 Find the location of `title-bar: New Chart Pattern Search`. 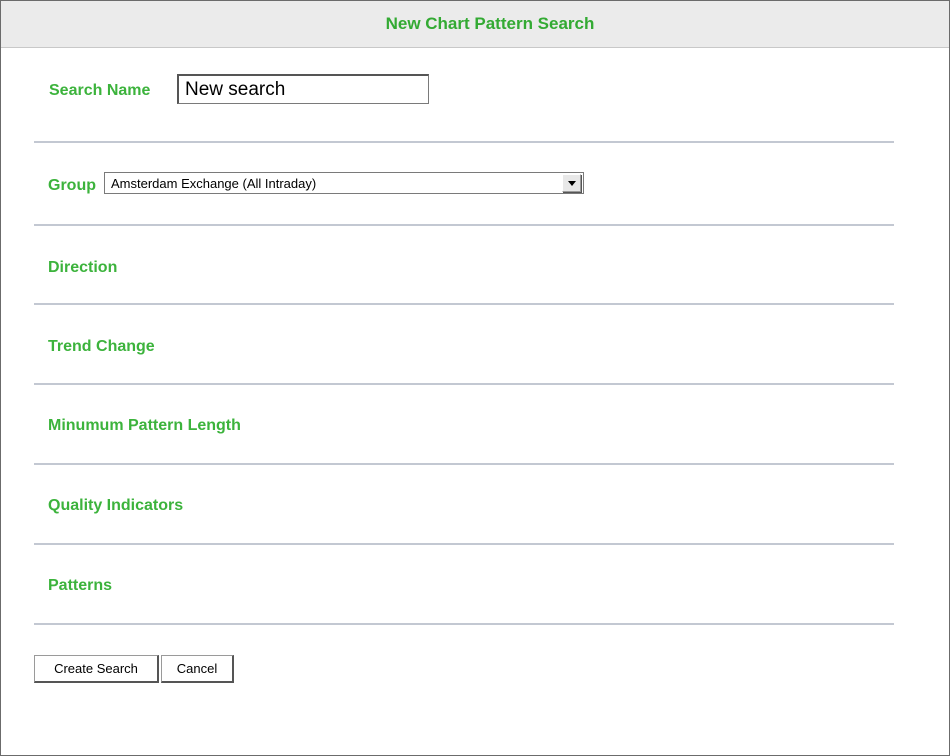

title-bar: New Chart Pattern Search is located at coordinates (475, 24).